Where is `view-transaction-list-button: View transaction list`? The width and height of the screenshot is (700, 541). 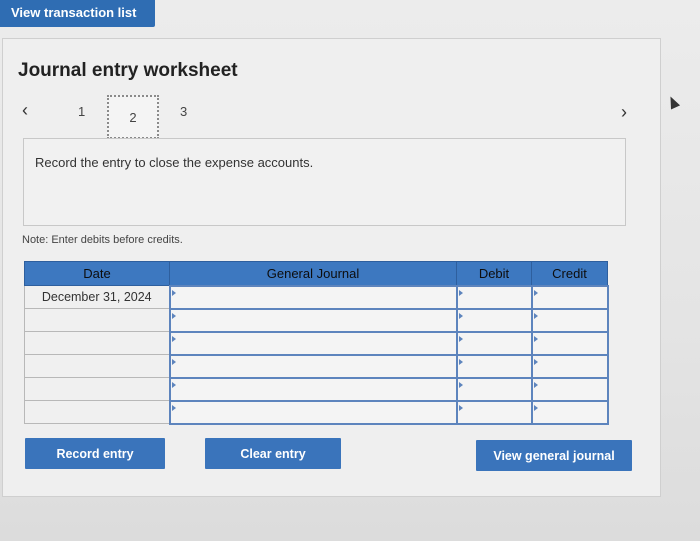 view-transaction-list-button: View transaction list is located at coordinates (77, 13).